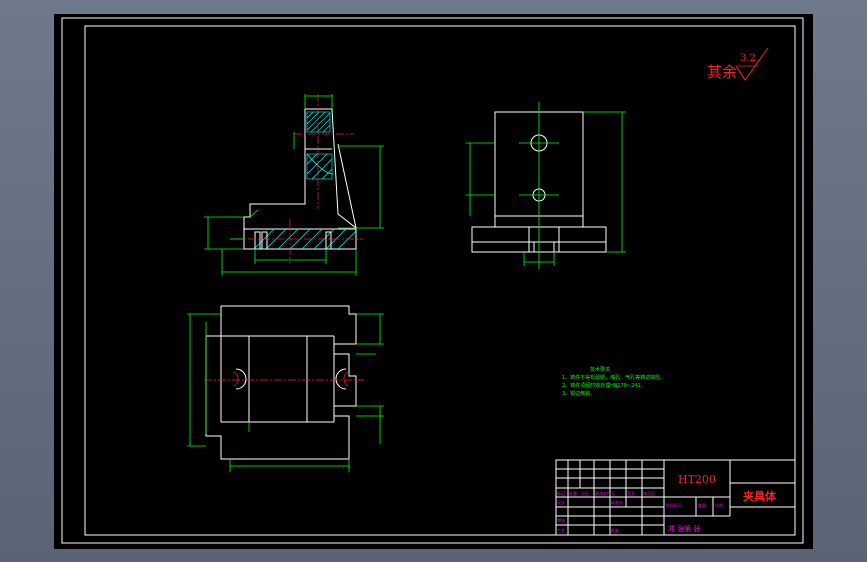 The width and height of the screenshot is (867, 562). What do you see at coordinates (722, 72) in the screenshot?
I see `roughness-prefix: 其余` at bounding box center [722, 72].